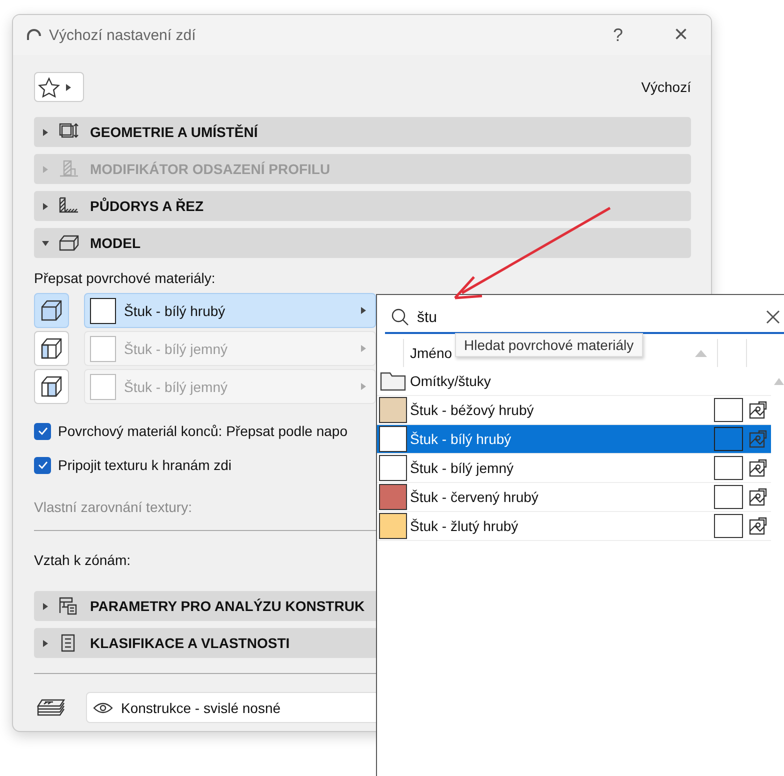 Image resolution: width=784 pixels, height=776 pixels. What do you see at coordinates (618, 35) in the screenshot?
I see `help-button: ?` at bounding box center [618, 35].